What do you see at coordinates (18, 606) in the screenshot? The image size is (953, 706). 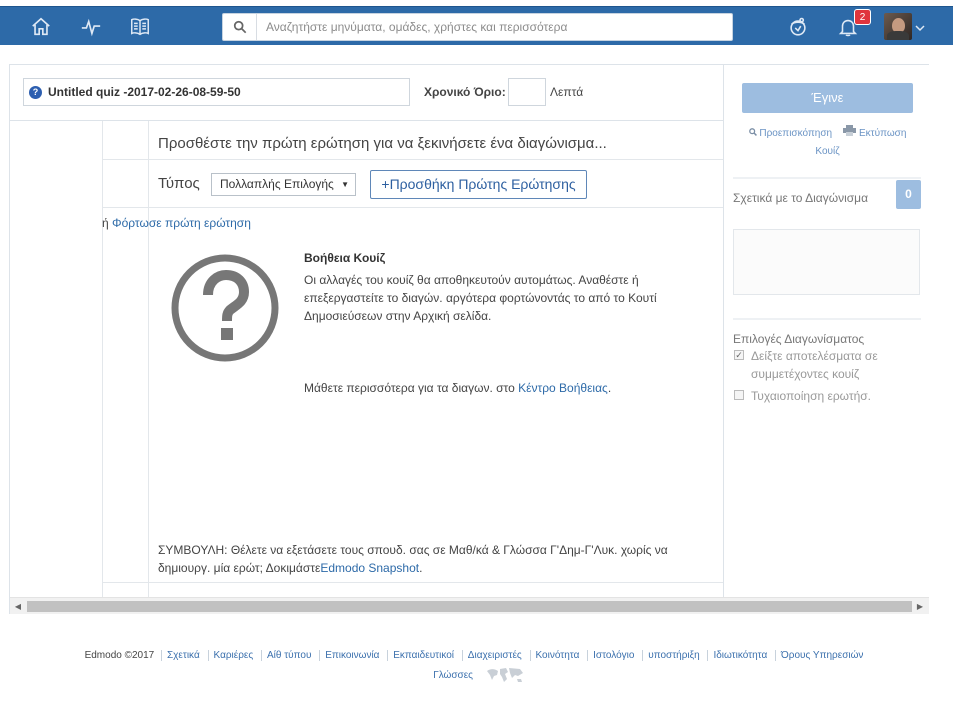 I see `scroll-left-arrow-icon: ◀` at bounding box center [18, 606].